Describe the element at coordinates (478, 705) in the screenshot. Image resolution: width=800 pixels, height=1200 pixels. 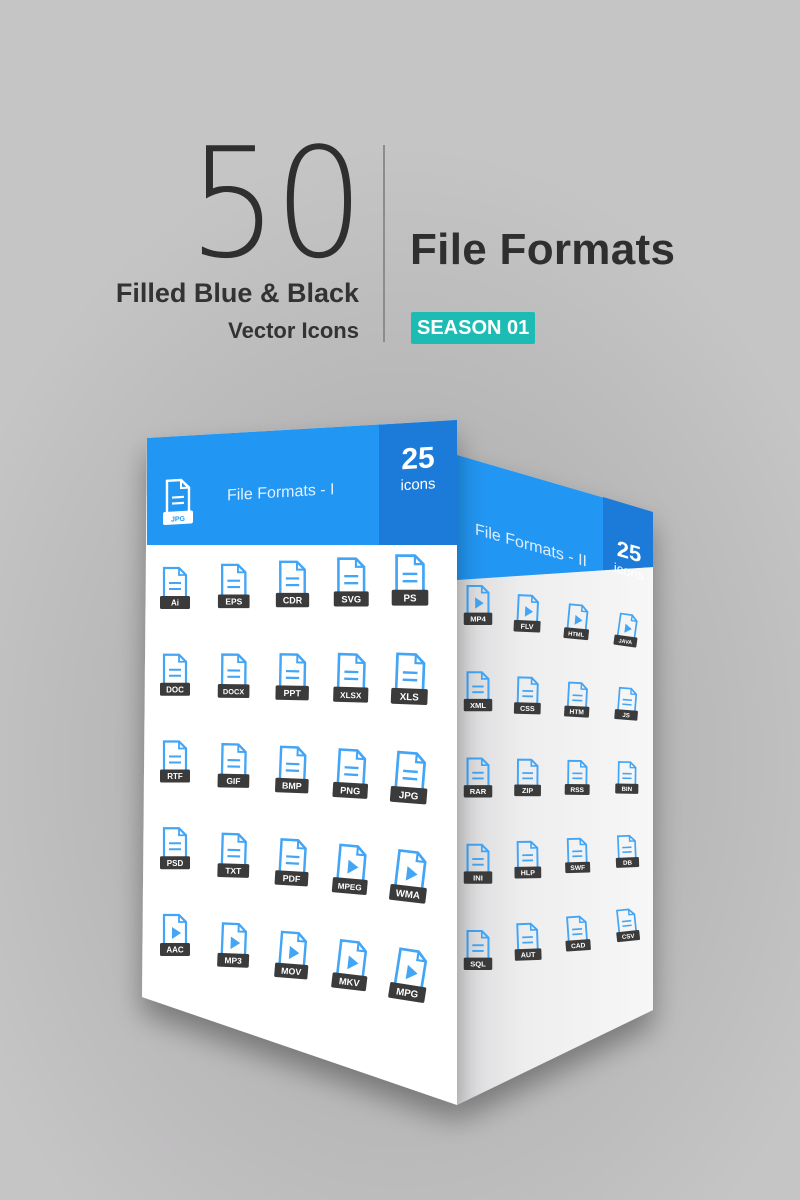
I see `format-label: XML` at that location.